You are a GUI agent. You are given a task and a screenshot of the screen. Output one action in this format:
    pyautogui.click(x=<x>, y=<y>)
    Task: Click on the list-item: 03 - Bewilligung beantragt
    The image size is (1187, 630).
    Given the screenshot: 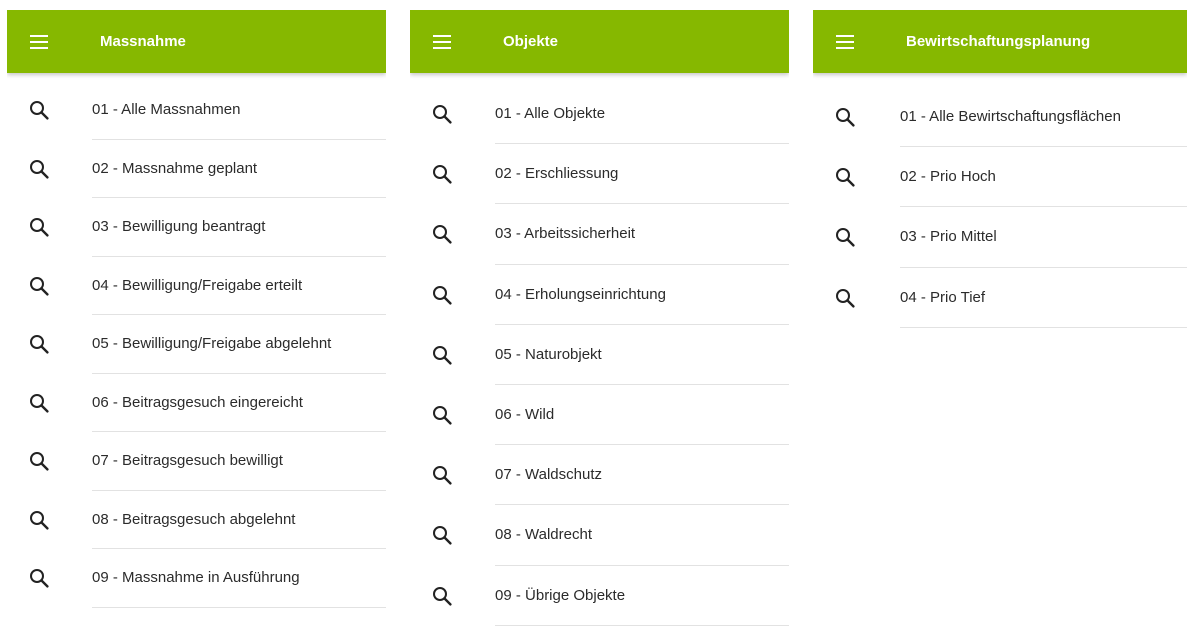 What is the action you would take?
    pyautogui.click(x=196, y=227)
    